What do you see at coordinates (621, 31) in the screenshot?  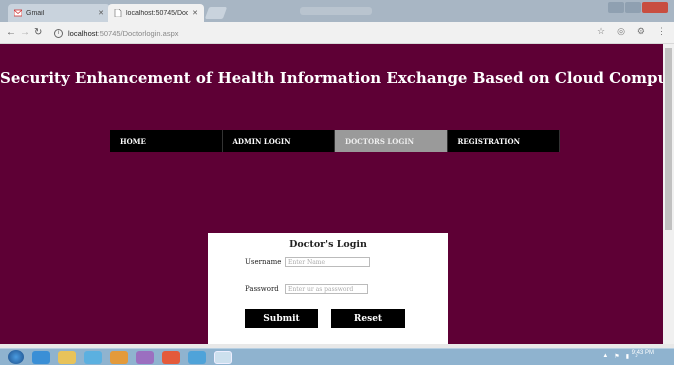 I see `extension-icon: ◎` at bounding box center [621, 31].